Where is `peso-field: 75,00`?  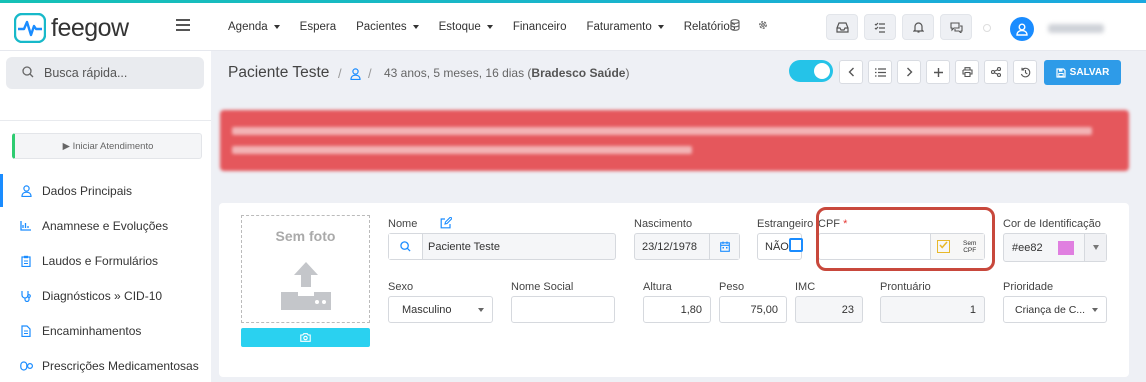 peso-field: 75,00 is located at coordinates (753, 309).